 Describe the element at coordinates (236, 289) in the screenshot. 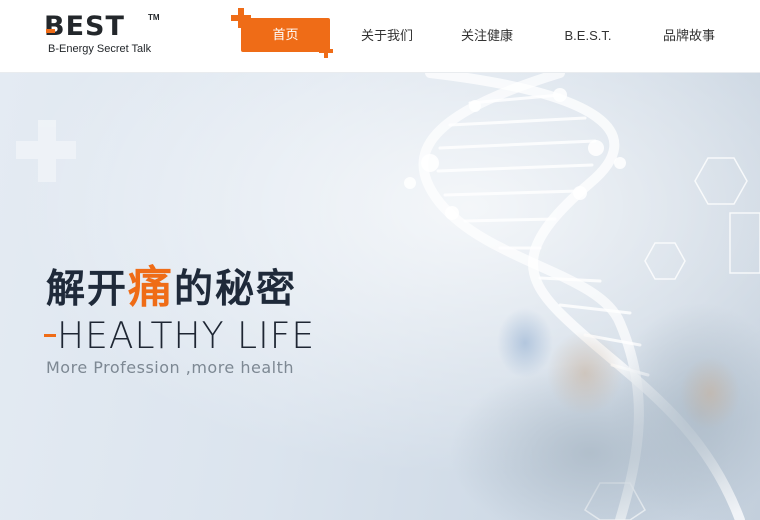

I see `hero-title-part: 的秘密` at that location.